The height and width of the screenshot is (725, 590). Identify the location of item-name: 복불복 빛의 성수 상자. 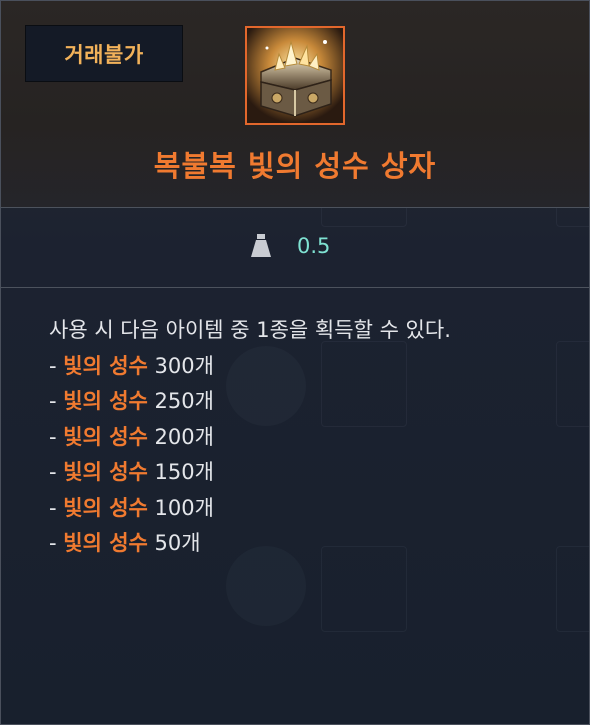
(295, 166).